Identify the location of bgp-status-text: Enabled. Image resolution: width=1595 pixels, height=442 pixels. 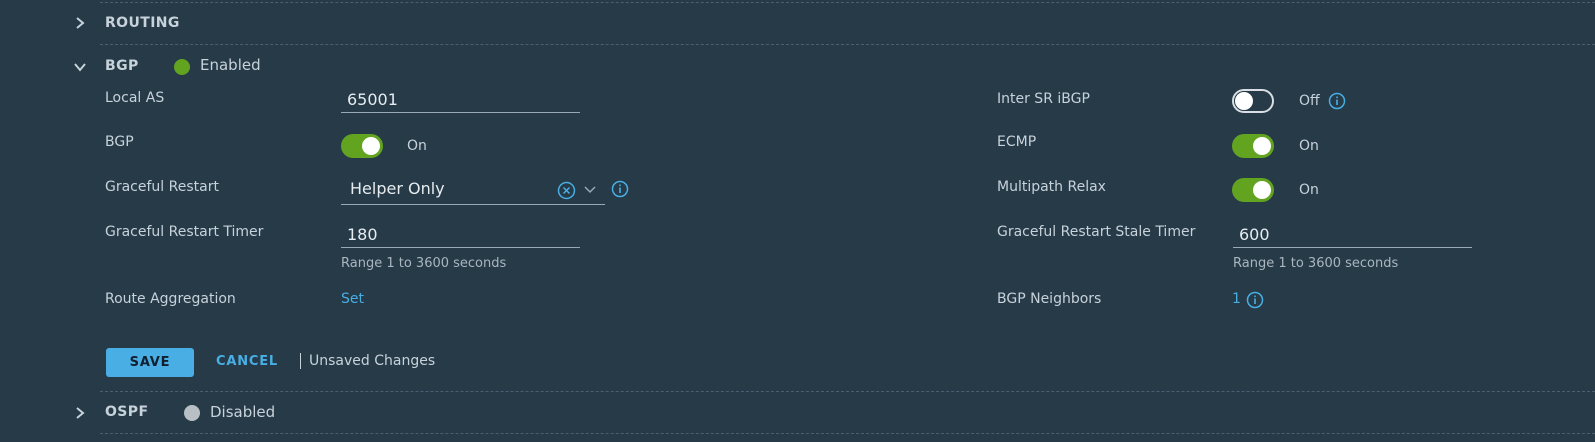
(230, 65).